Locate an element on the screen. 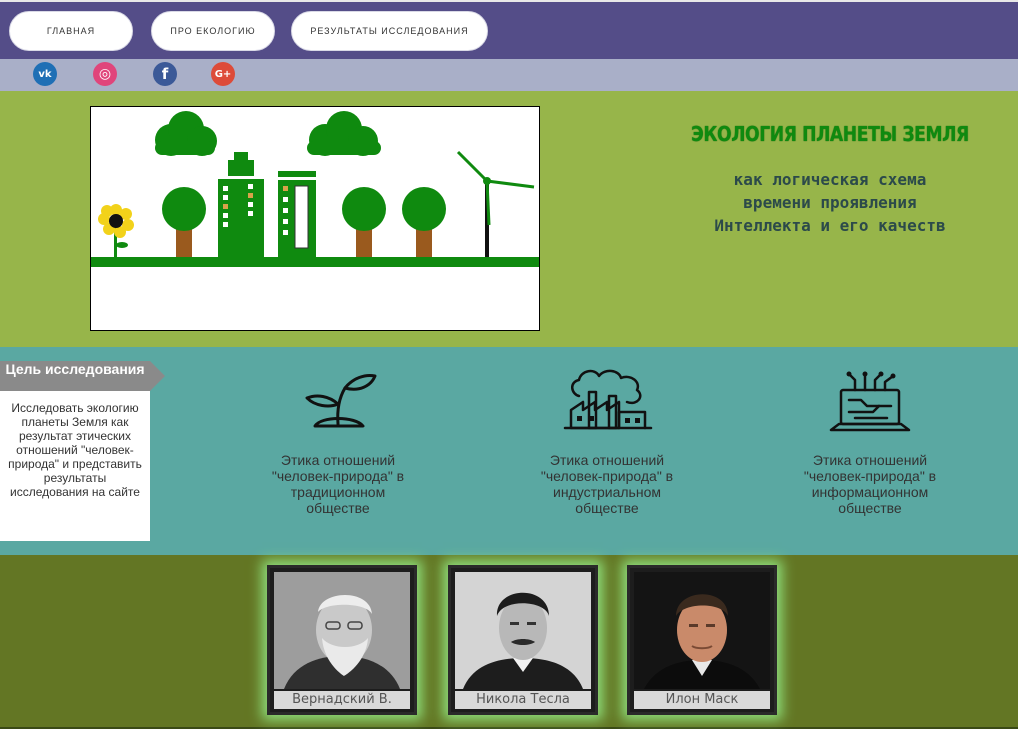 This screenshot has height=729, width=1018. facebook-icon: f is located at coordinates (165, 74).